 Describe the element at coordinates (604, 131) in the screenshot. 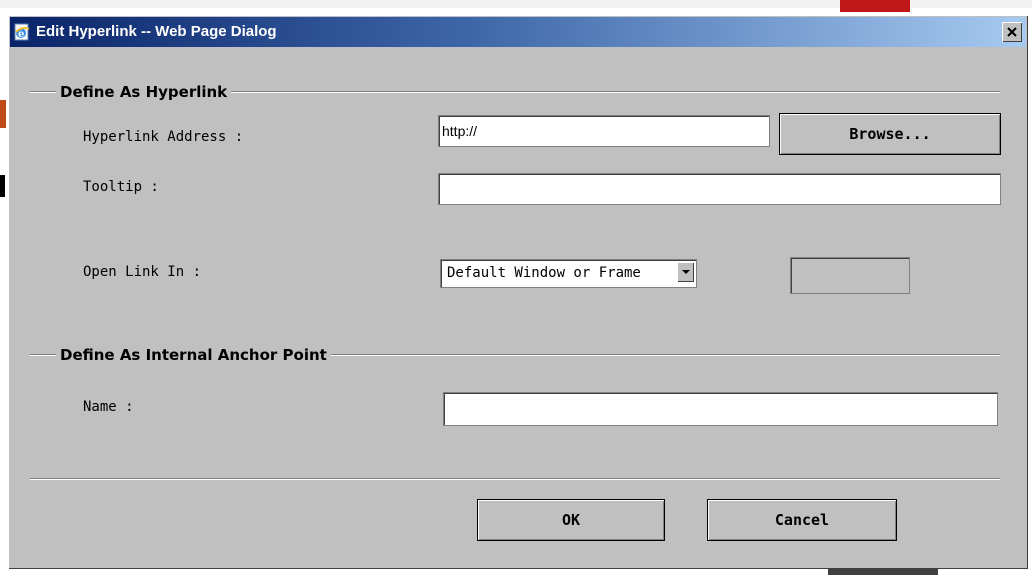

I see `hyperlink-address-input` at that location.